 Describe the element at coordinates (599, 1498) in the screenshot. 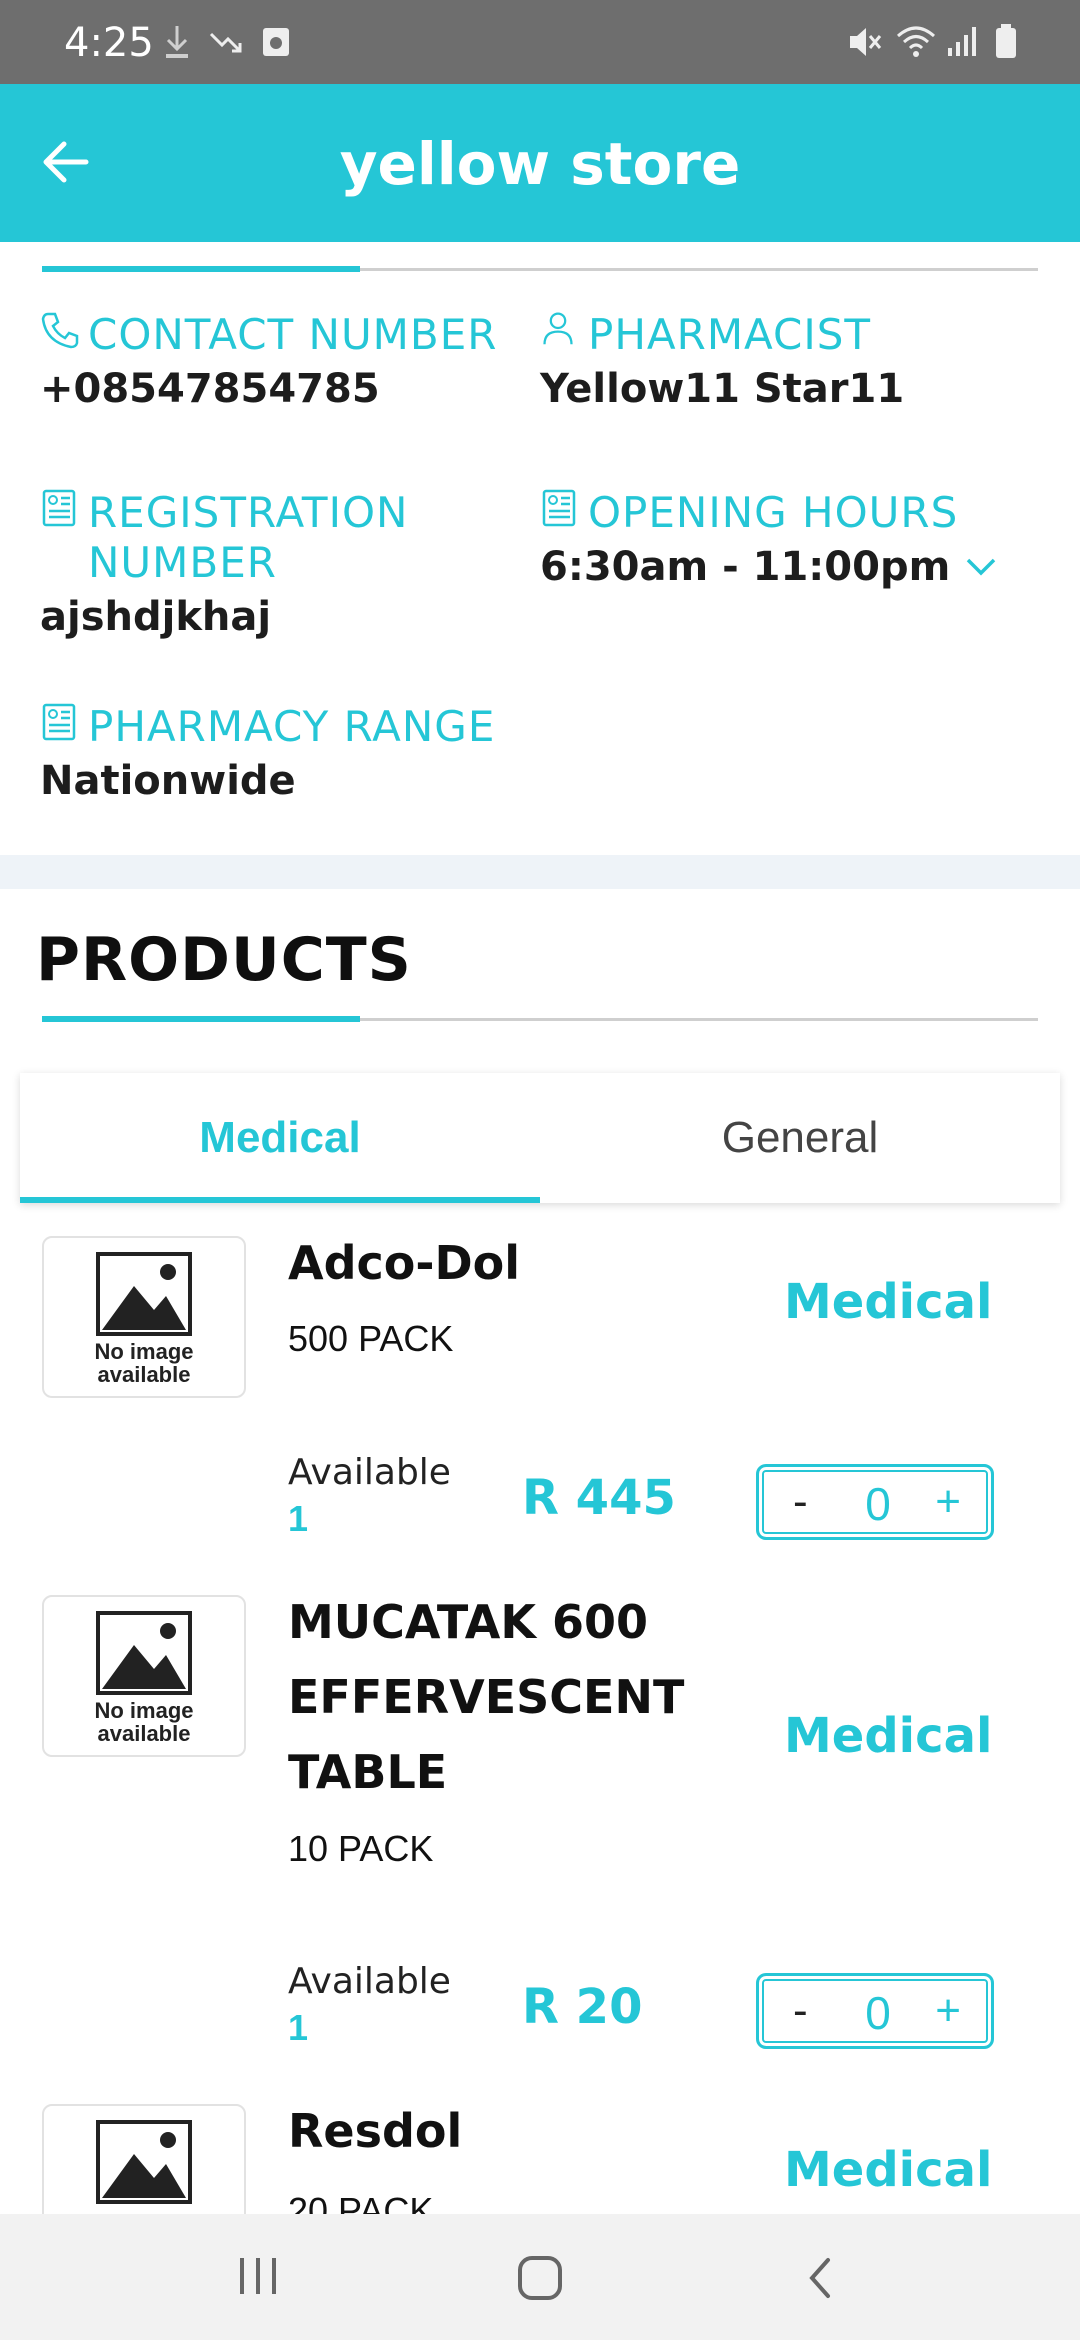

I see `product-price: R 445` at that location.